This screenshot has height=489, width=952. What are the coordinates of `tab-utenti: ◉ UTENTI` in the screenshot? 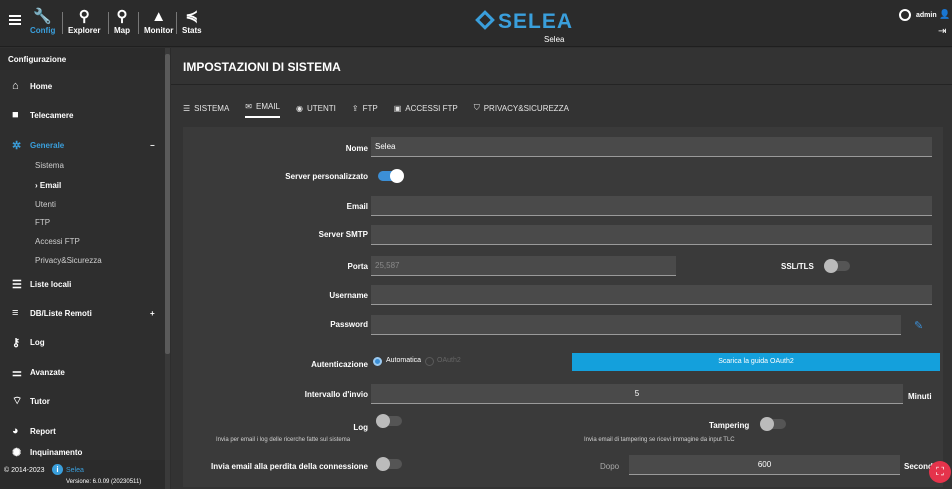 It's located at (316, 108).